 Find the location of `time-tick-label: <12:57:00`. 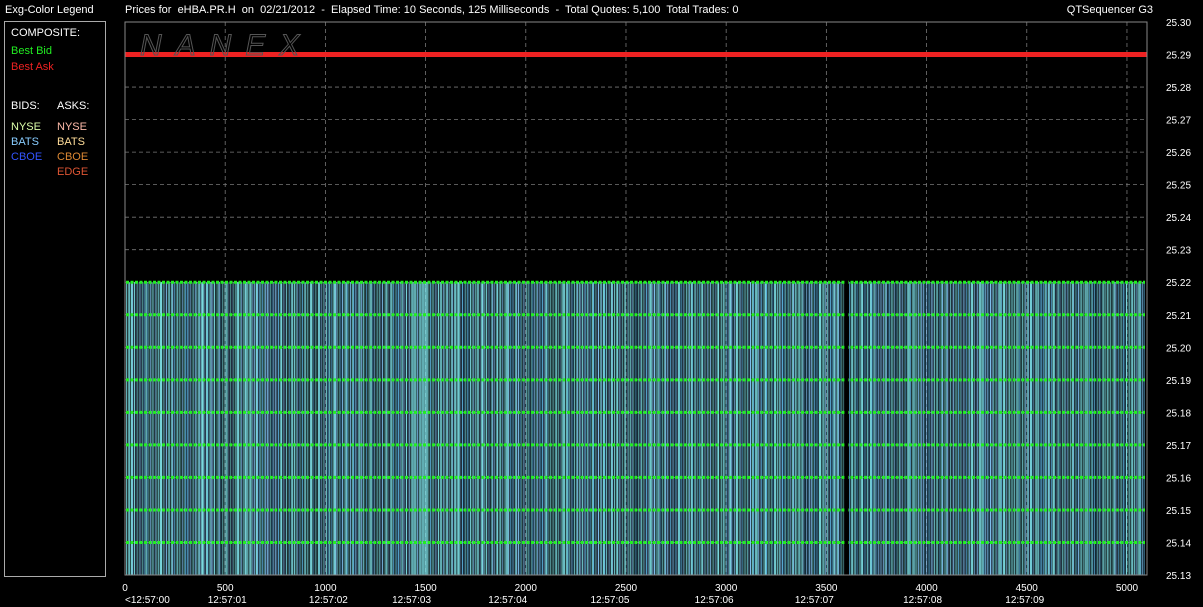

time-tick-label: <12:57:00 is located at coordinates (147, 600).